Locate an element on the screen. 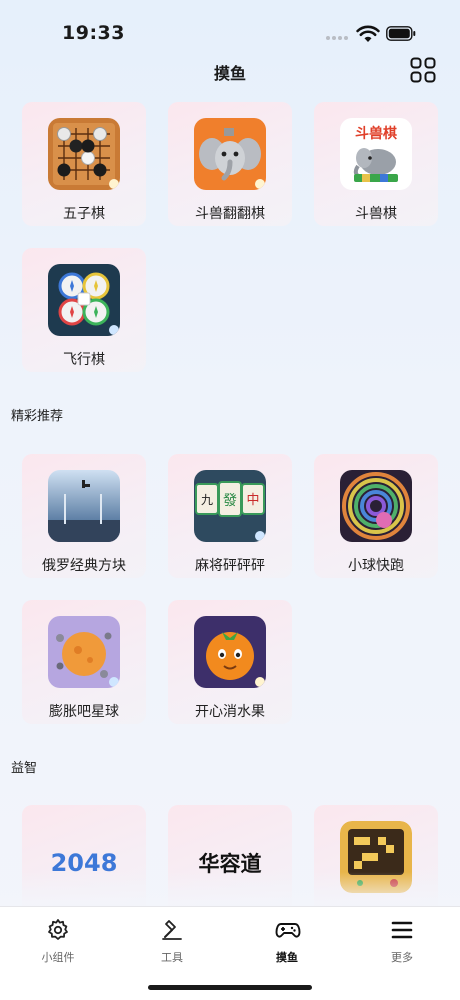 Image resolution: width=460 pixels, height=1000 pixels. game-card-ludo: 飞行棋 is located at coordinates (84, 310).